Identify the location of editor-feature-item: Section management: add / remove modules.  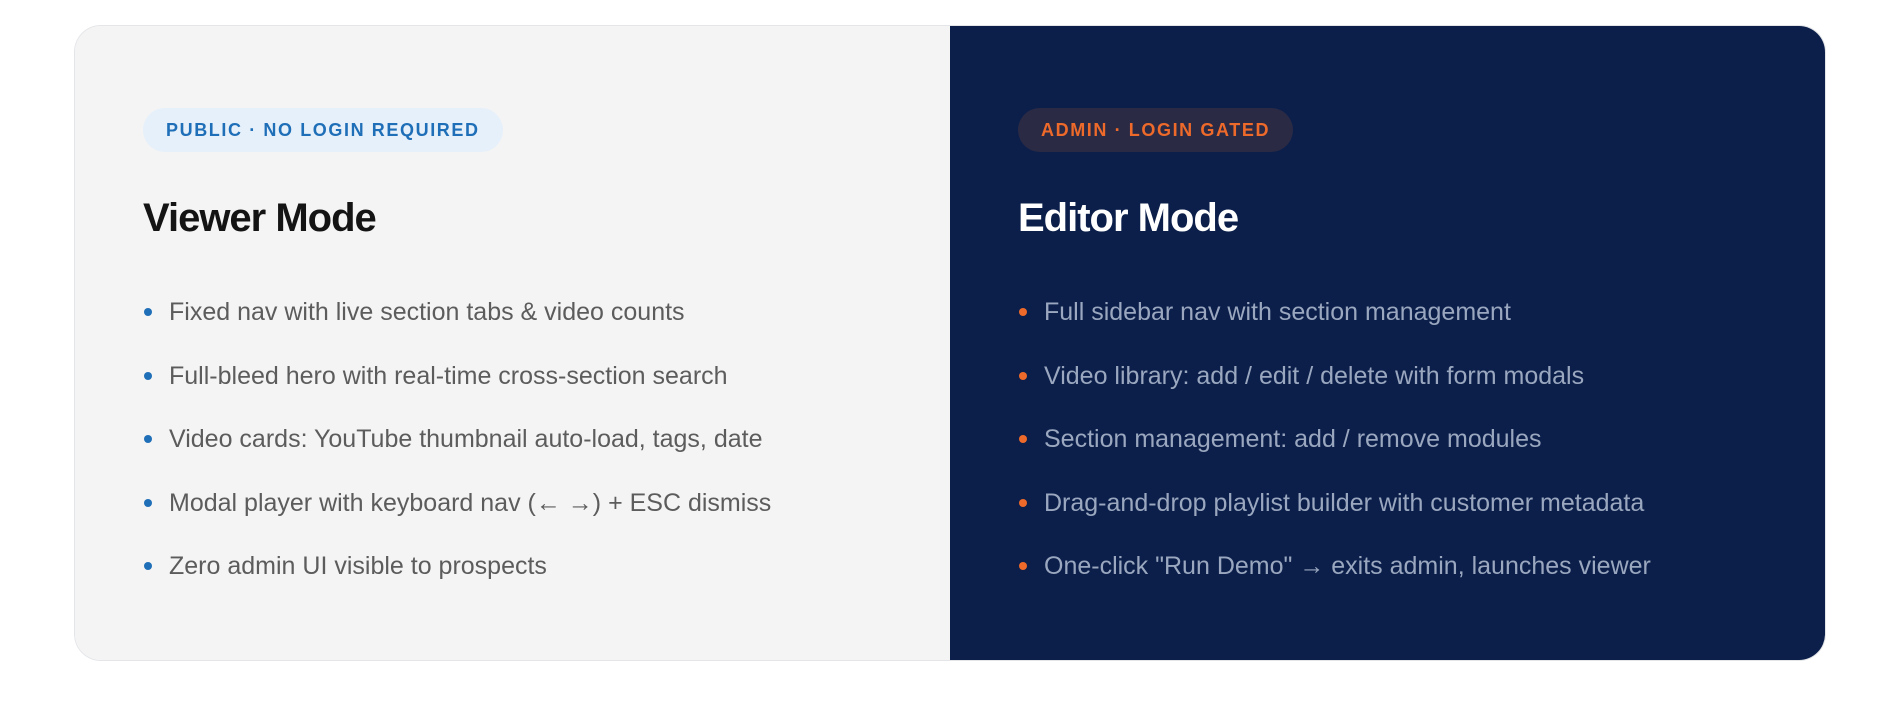
(1334, 453).